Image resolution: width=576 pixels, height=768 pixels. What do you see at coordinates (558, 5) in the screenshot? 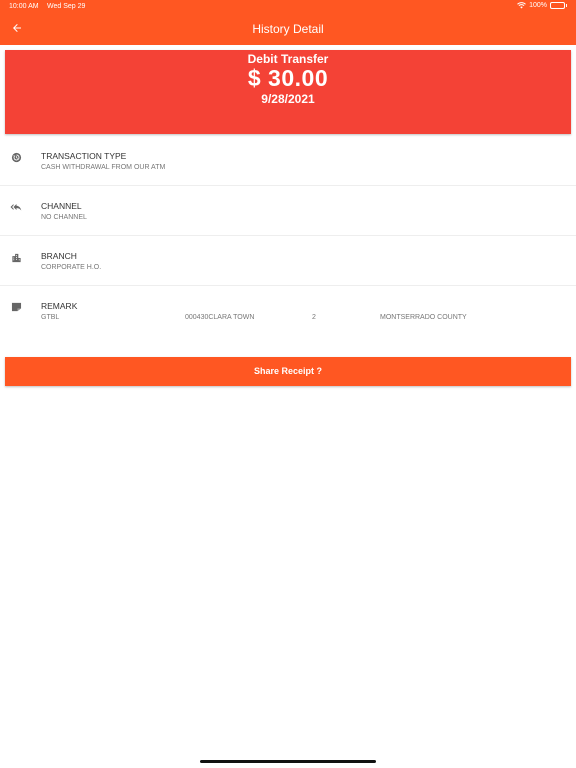
I see `battery-icon` at bounding box center [558, 5].